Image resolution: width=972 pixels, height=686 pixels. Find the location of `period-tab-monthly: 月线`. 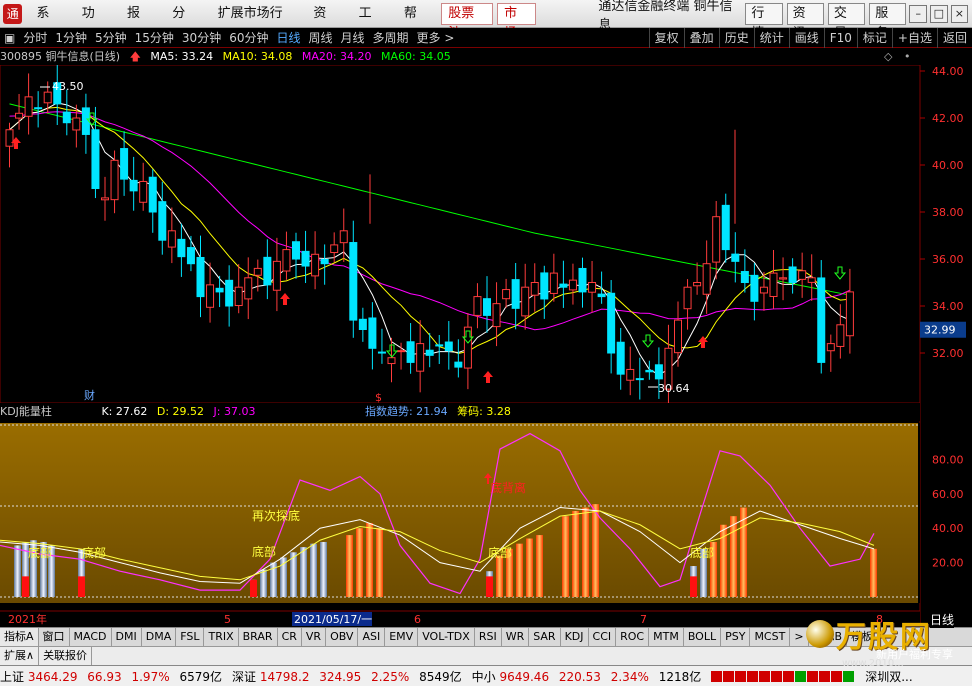

period-tab-monthly: 月线 is located at coordinates (353, 38).